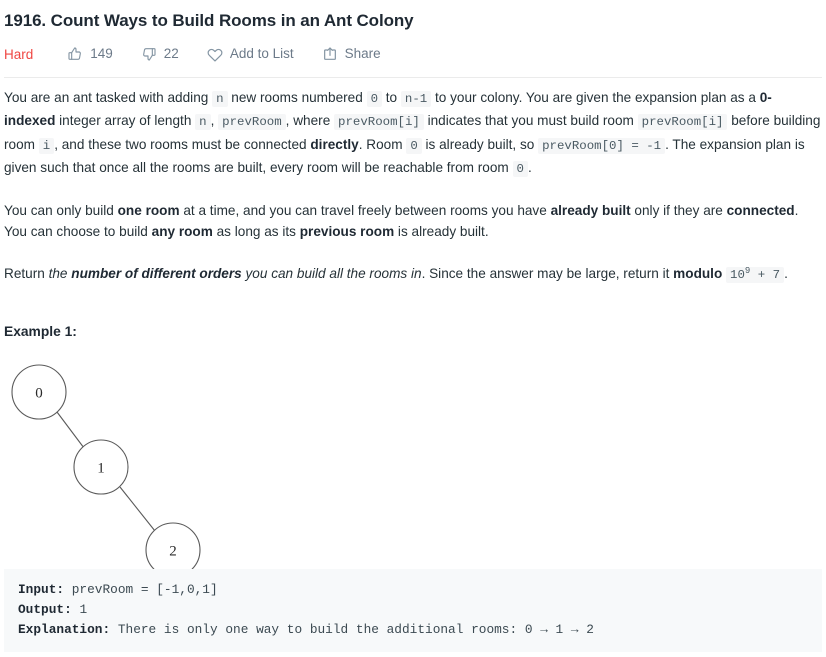  What do you see at coordinates (698, 273) in the screenshot?
I see `bold-modulo: modulo` at bounding box center [698, 273].